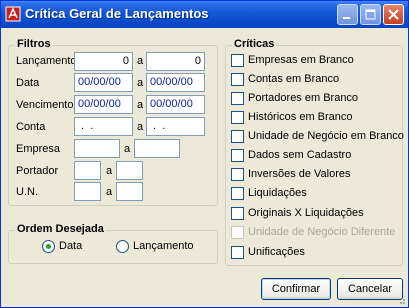  What do you see at coordinates (34, 44) in the screenshot?
I see `filtros-title: Filtros` at bounding box center [34, 44].